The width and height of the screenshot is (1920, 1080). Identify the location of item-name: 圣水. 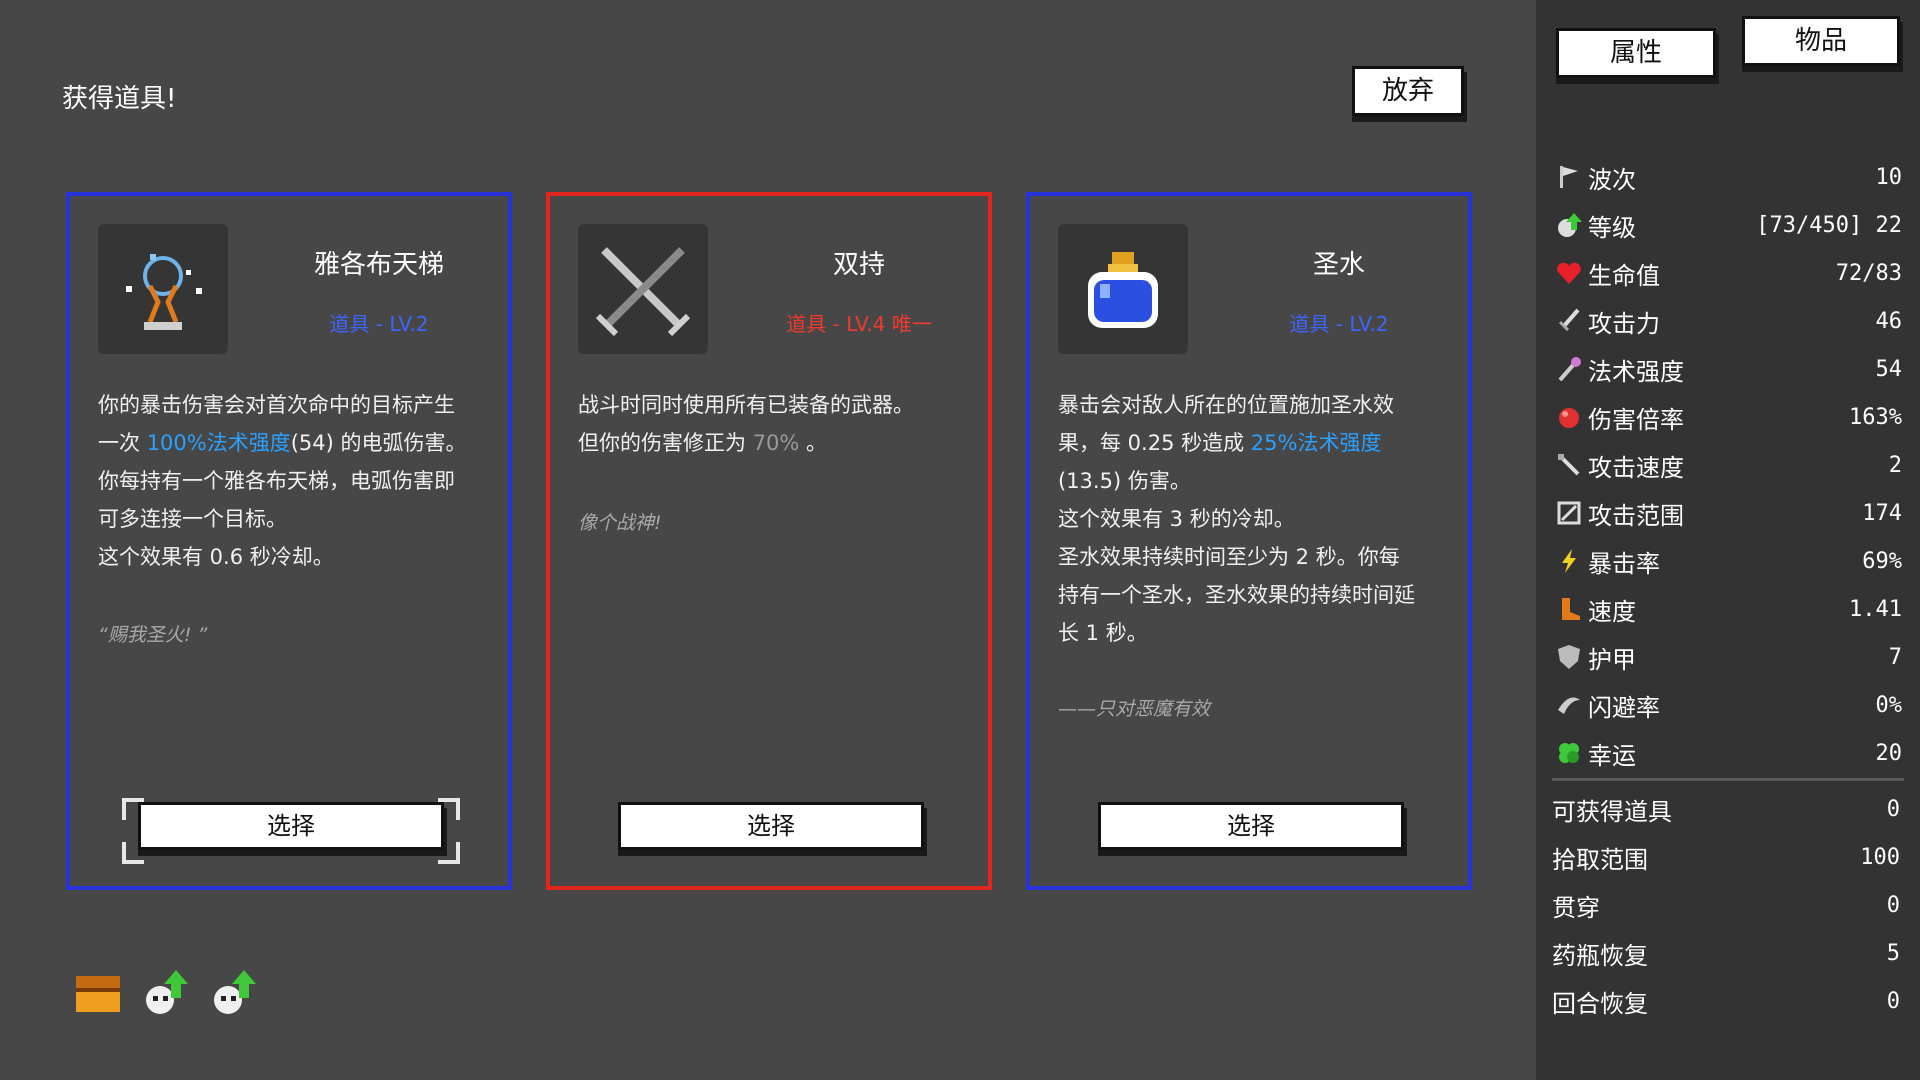
(1338, 265).